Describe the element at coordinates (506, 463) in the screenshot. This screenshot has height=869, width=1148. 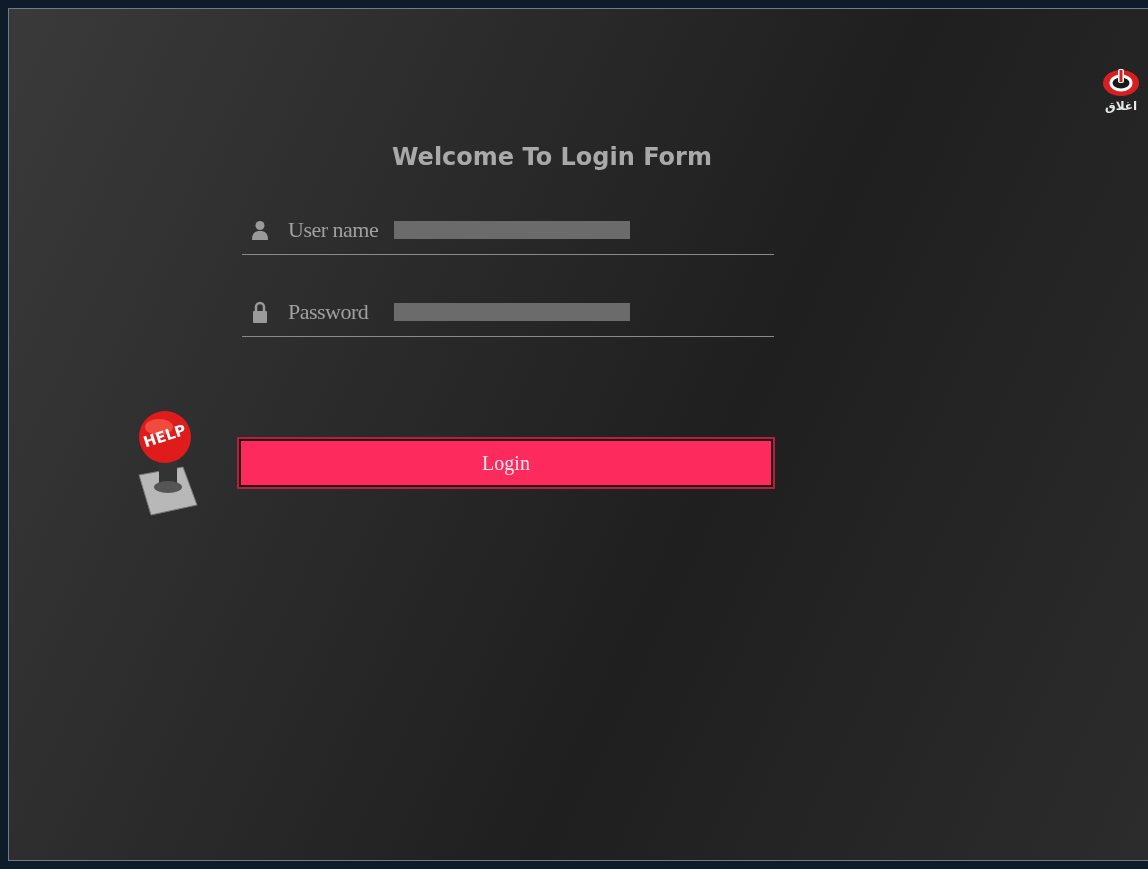
I see `login-button: Login` at that location.